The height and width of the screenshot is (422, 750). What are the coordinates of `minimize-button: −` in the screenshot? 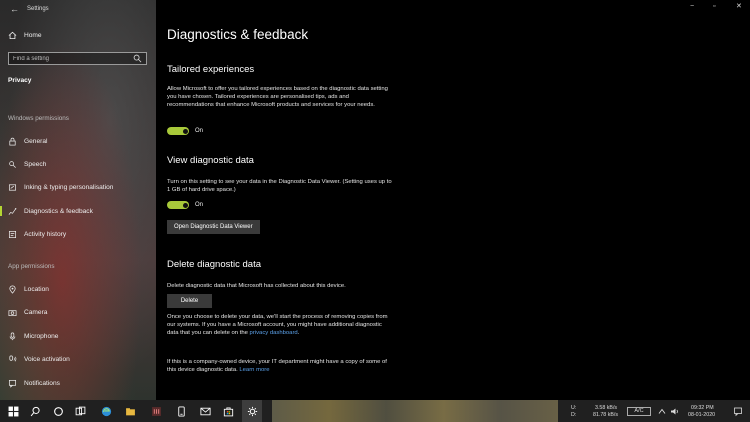 It's located at (692, 7).